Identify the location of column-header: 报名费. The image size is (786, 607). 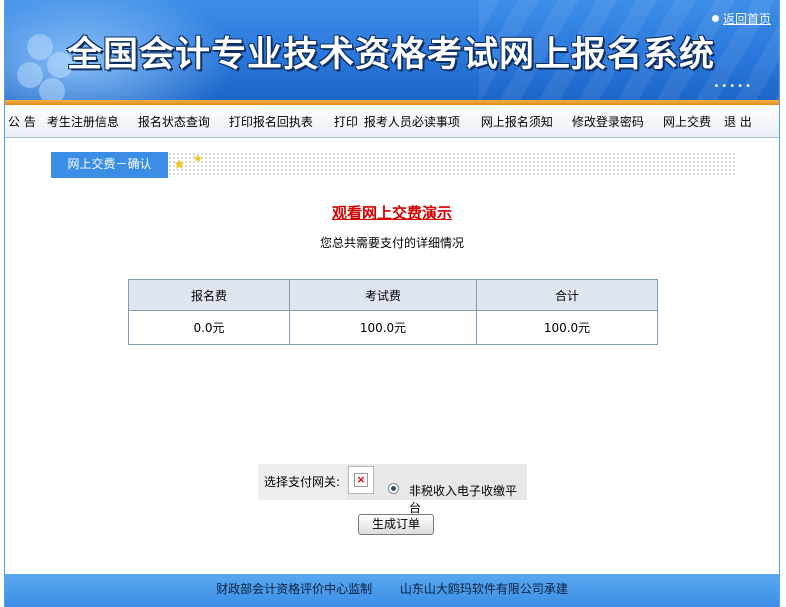
(209, 295).